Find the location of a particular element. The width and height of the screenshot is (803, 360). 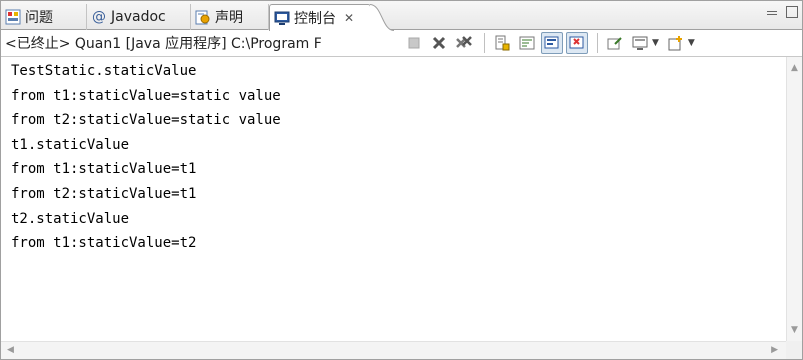

problems-icon is located at coordinates (13, 17).